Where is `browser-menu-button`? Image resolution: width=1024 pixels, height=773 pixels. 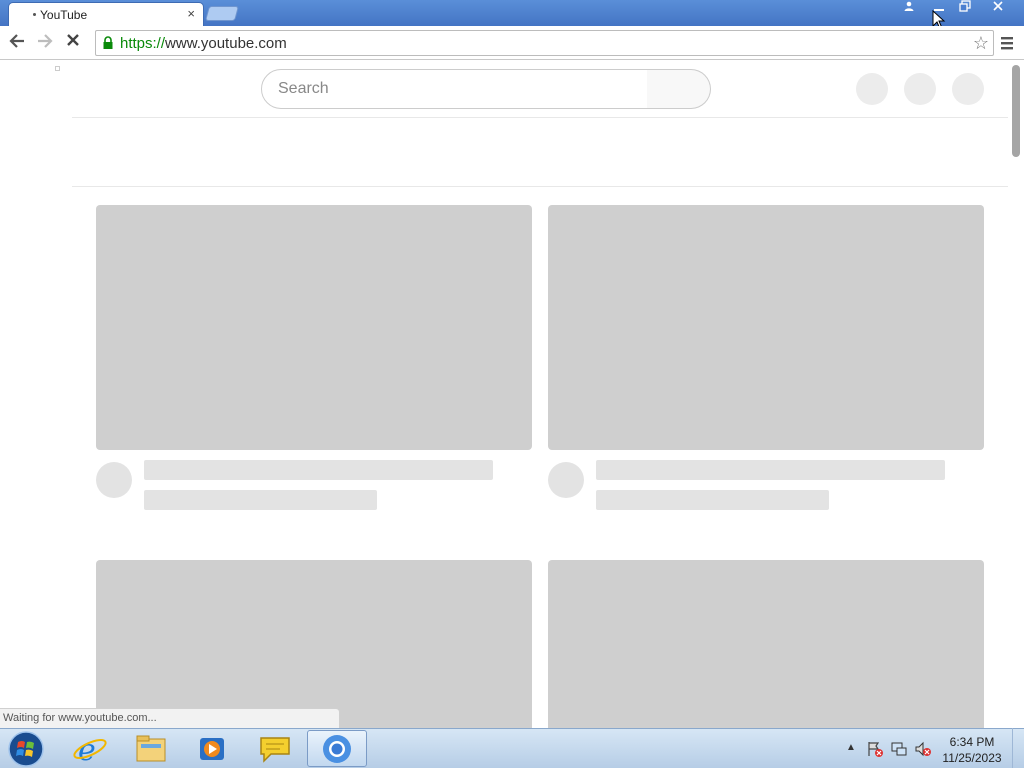 browser-menu-button is located at coordinates (1007, 43).